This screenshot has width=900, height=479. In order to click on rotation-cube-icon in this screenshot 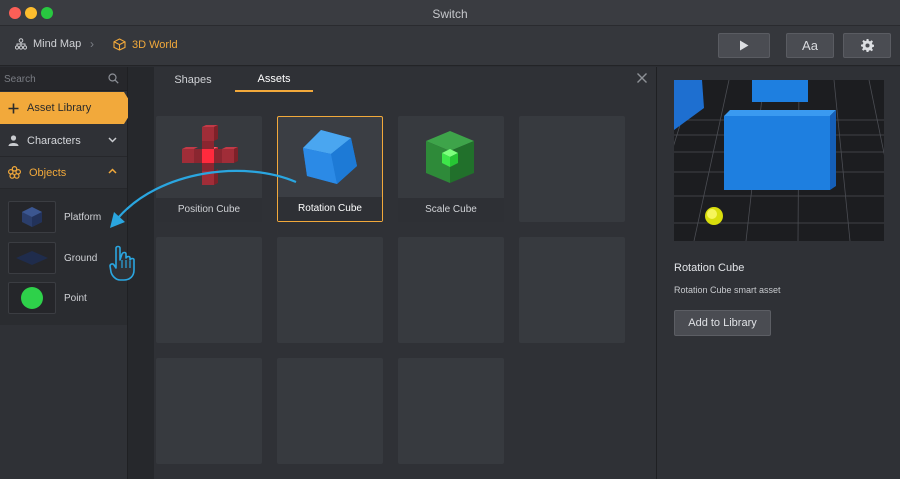, I will do `click(330, 157)`.